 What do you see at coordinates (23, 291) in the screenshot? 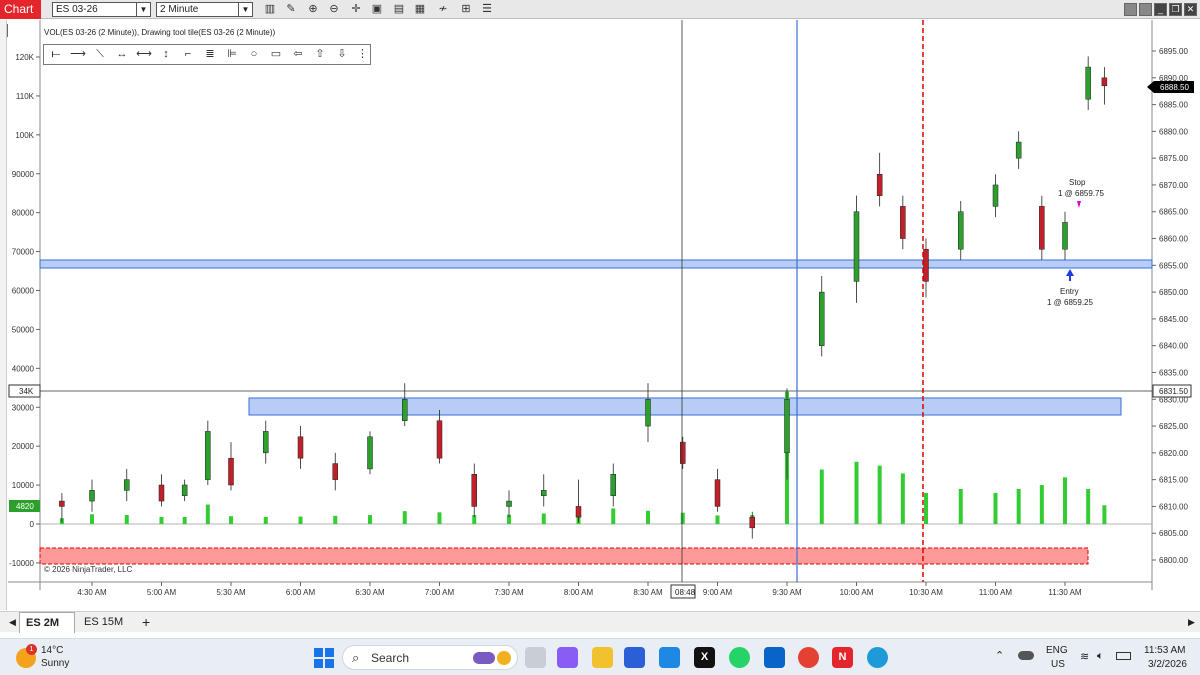
I see `volume-tick-label: 60000` at bounding box center [23, 291].